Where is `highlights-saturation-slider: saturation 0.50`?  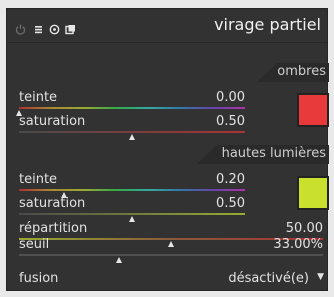
highlights-saturation-slider: saturation 0.50 is located at coordinates (132, 209).